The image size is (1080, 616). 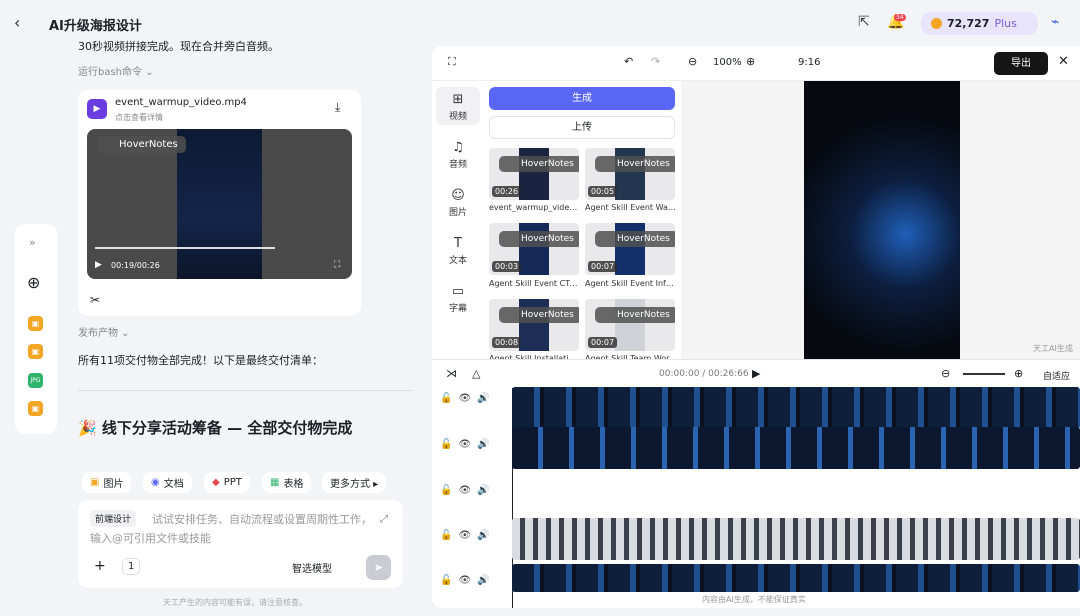 I want to click on share-icon: ⇱, so click(x=864, y=22).